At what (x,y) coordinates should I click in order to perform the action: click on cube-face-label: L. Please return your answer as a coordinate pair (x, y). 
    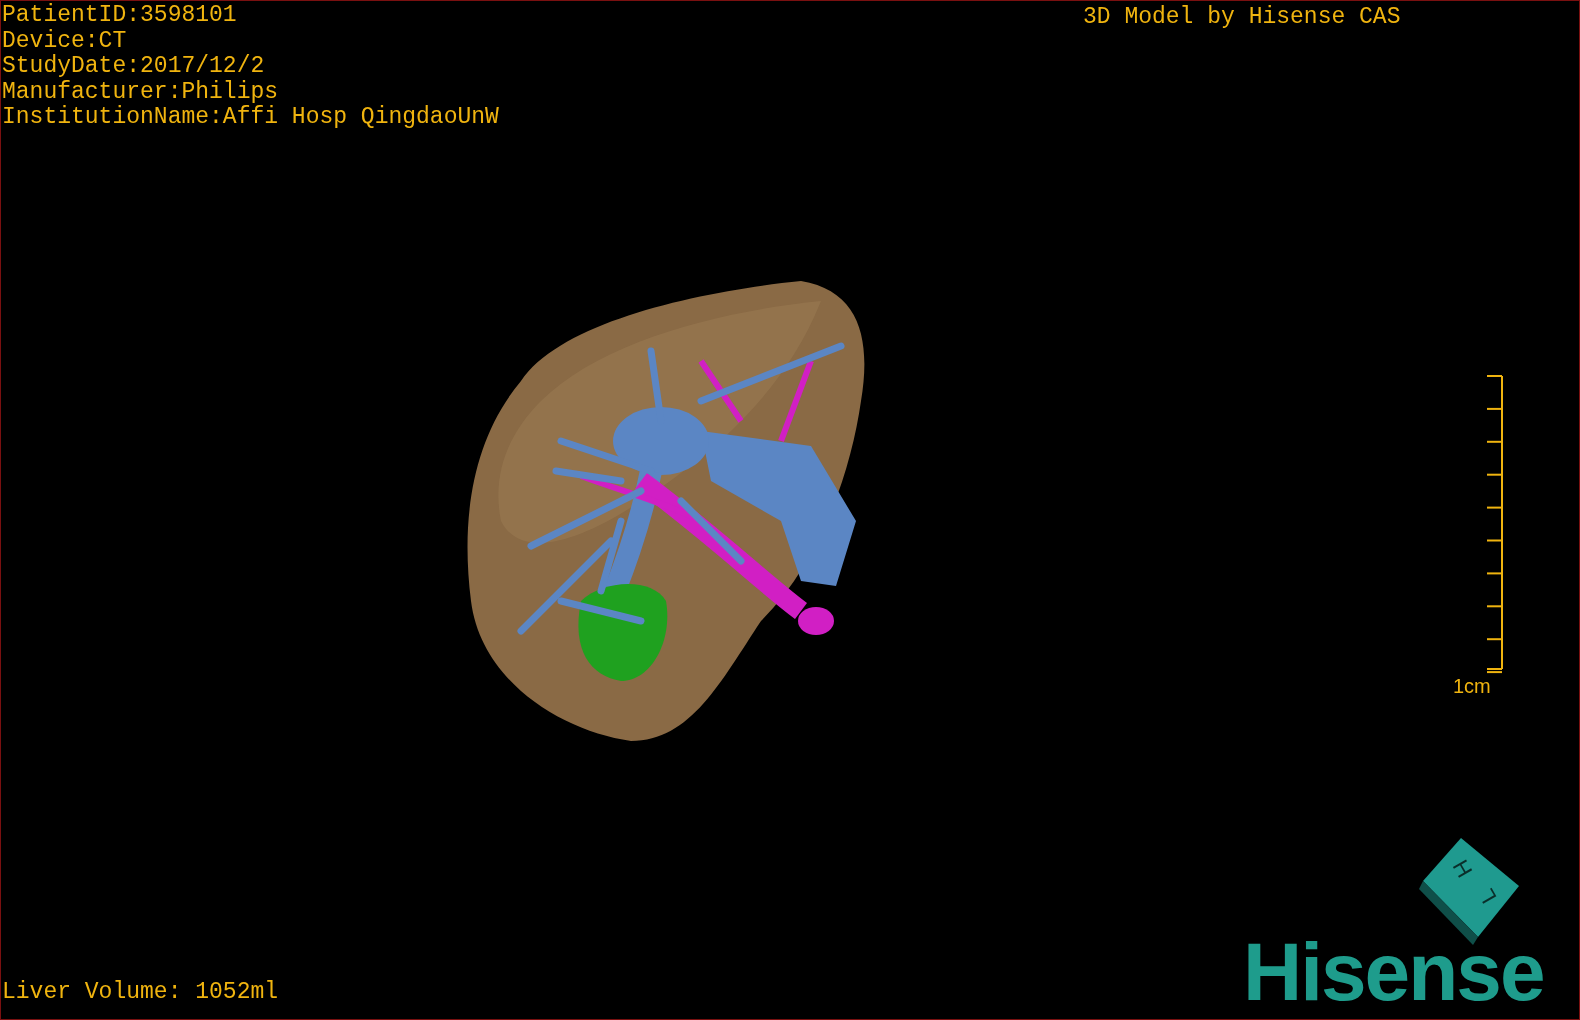
    Looking at the image, I should click on (1488, 896).